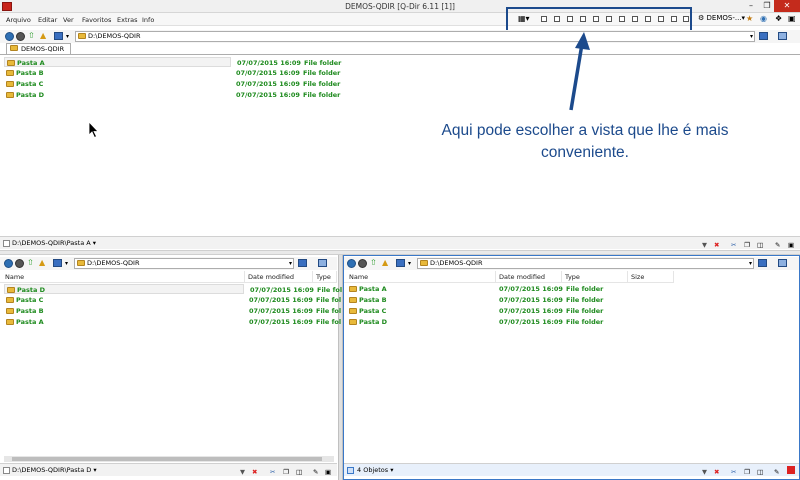 This screenshot has width=800, height=480. Describe the element at coordinates (30, 300) in the screenshot. I see `item-name: Pasta C` at that location.